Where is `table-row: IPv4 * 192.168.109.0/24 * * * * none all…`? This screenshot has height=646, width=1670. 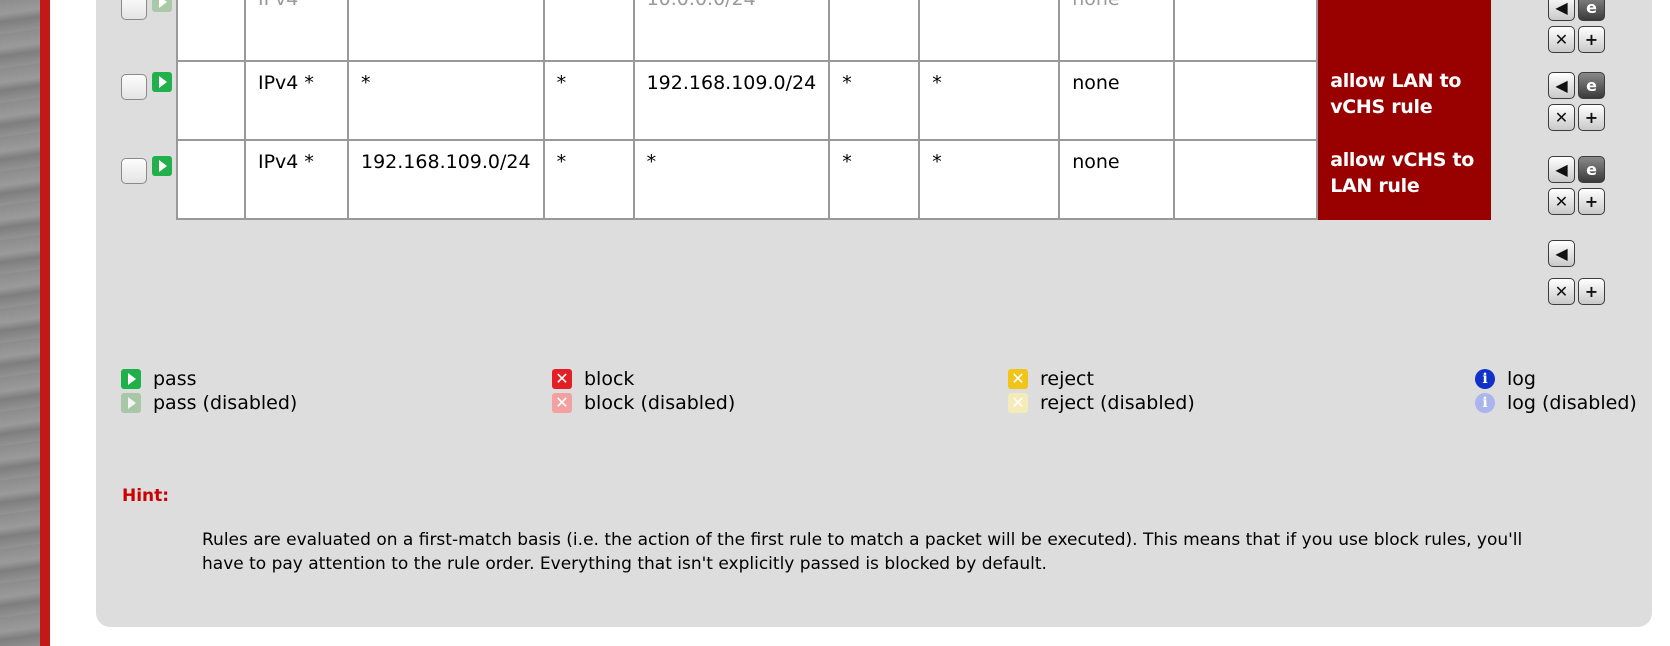
table-row: IPv4 * 192.168.109.0/24 * * * * none all… is located at coordinates (834, 179).